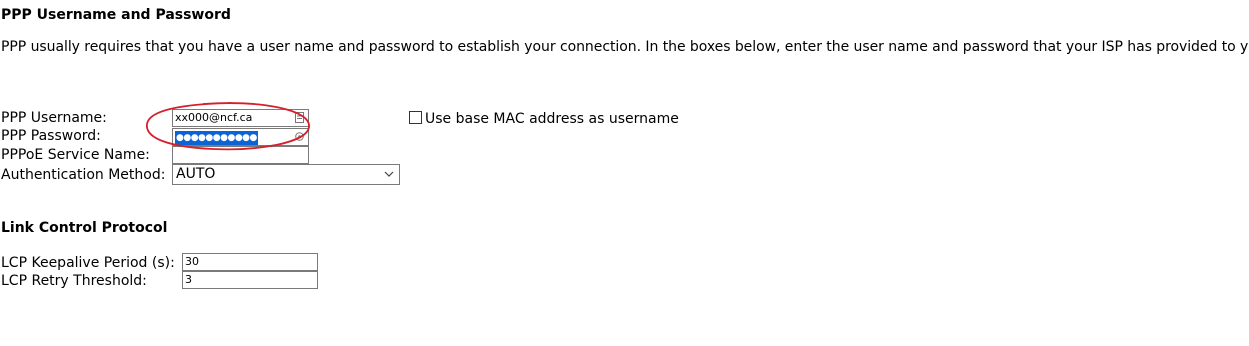 The height and width of the screenshot is (346, 1249). What do you see at coordinates (88, 263) in the screenshot?
I see `lcp-keepalive-label: LCP Keepalive Period (s):` at bounding box center [88, 263].